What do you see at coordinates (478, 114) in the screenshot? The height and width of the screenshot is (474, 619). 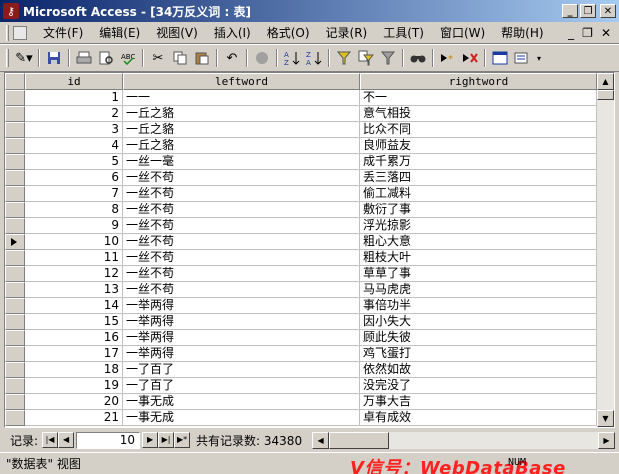 I see `cell-rightword: 意气相投` at bounding box center [478, 114].